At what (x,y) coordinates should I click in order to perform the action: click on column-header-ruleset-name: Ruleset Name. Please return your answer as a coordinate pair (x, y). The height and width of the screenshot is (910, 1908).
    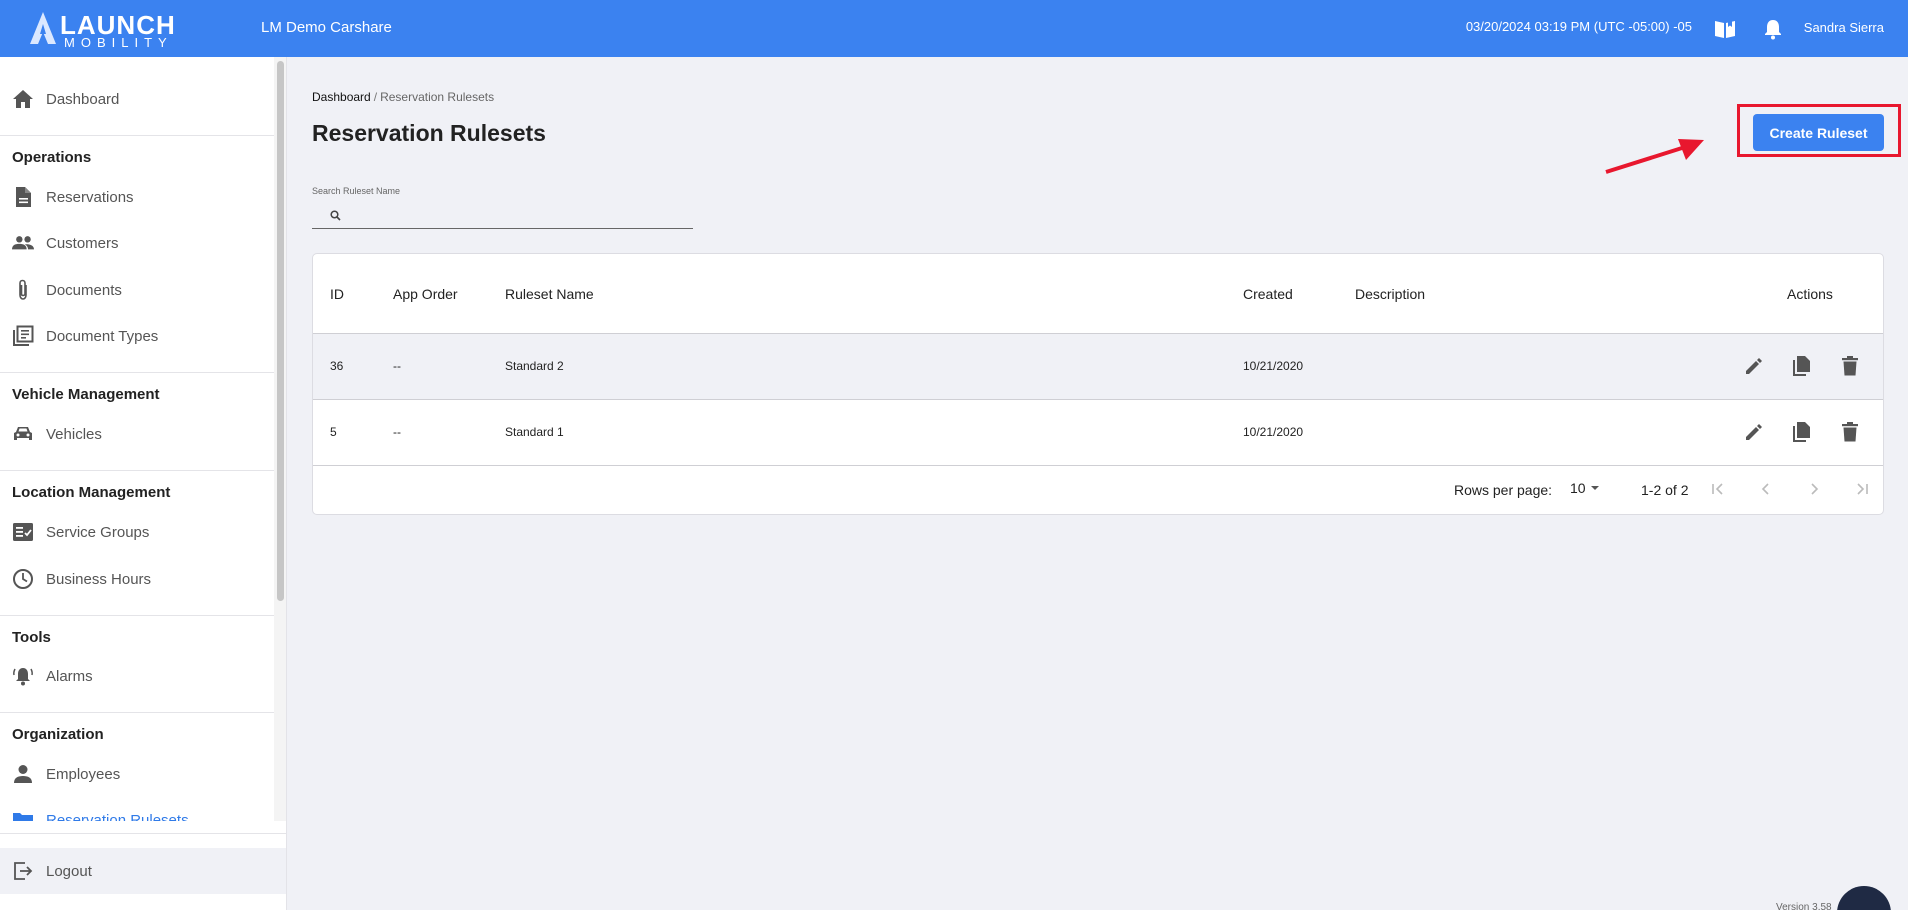
    Looking at the image, I should click on (549, 294).